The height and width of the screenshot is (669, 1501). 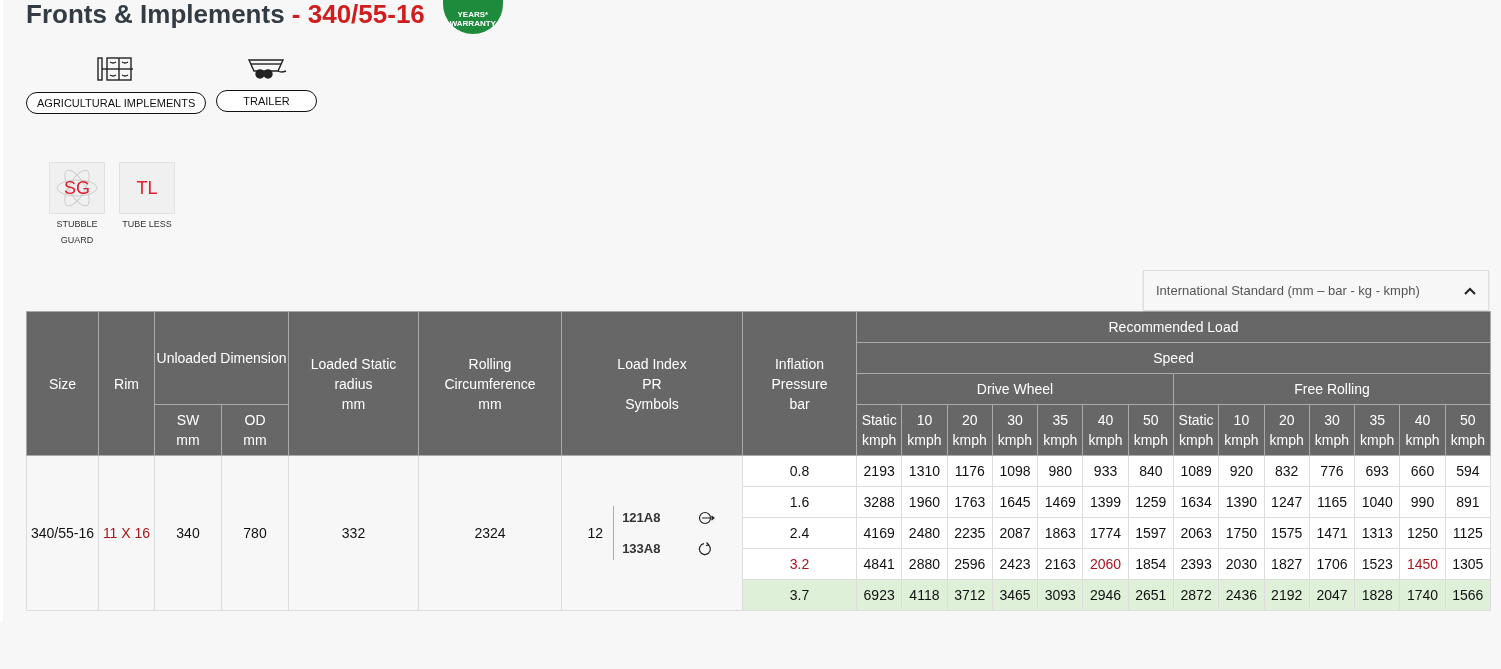 I want to click on unit-dropdown: International Standard (mm – bar - kg - kmph), so click(x=1316, y=290).